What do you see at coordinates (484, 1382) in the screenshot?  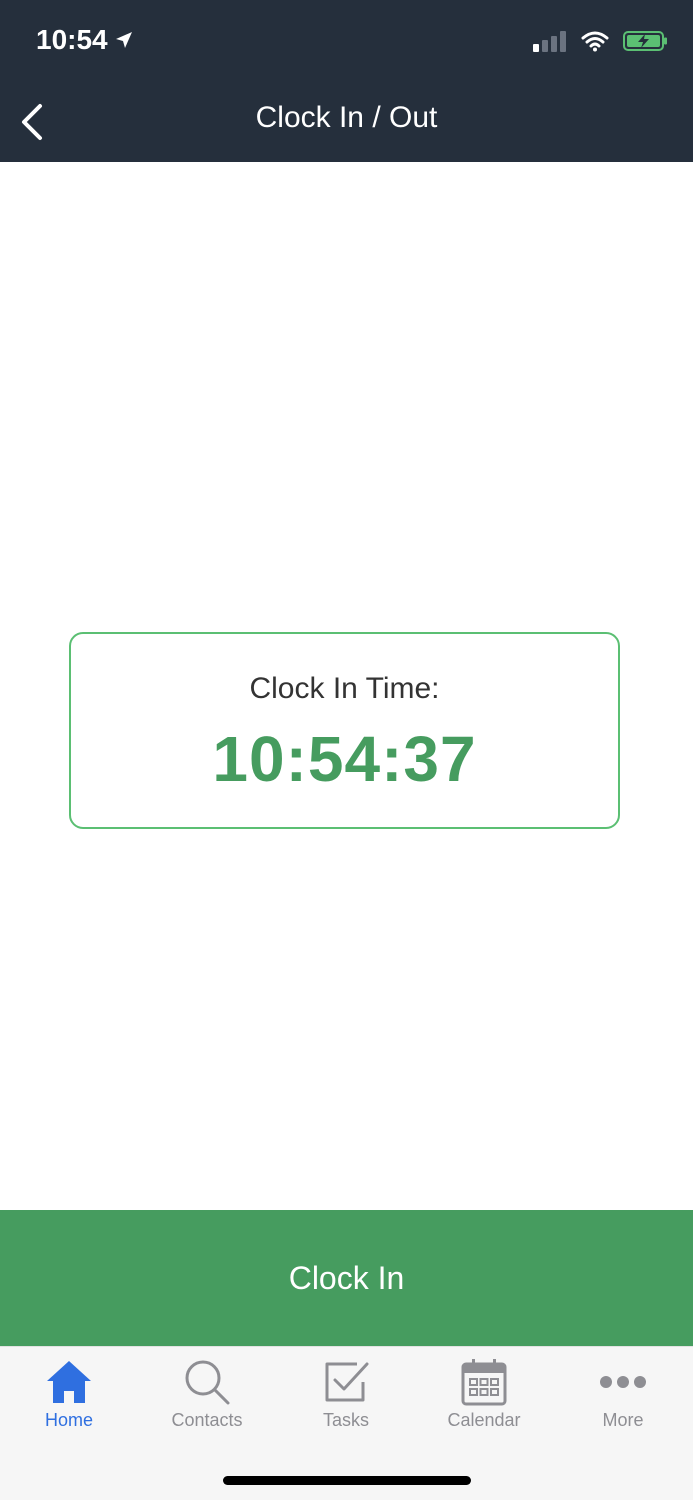 I see `calendar-icon` at bounding box center [484, 1382].